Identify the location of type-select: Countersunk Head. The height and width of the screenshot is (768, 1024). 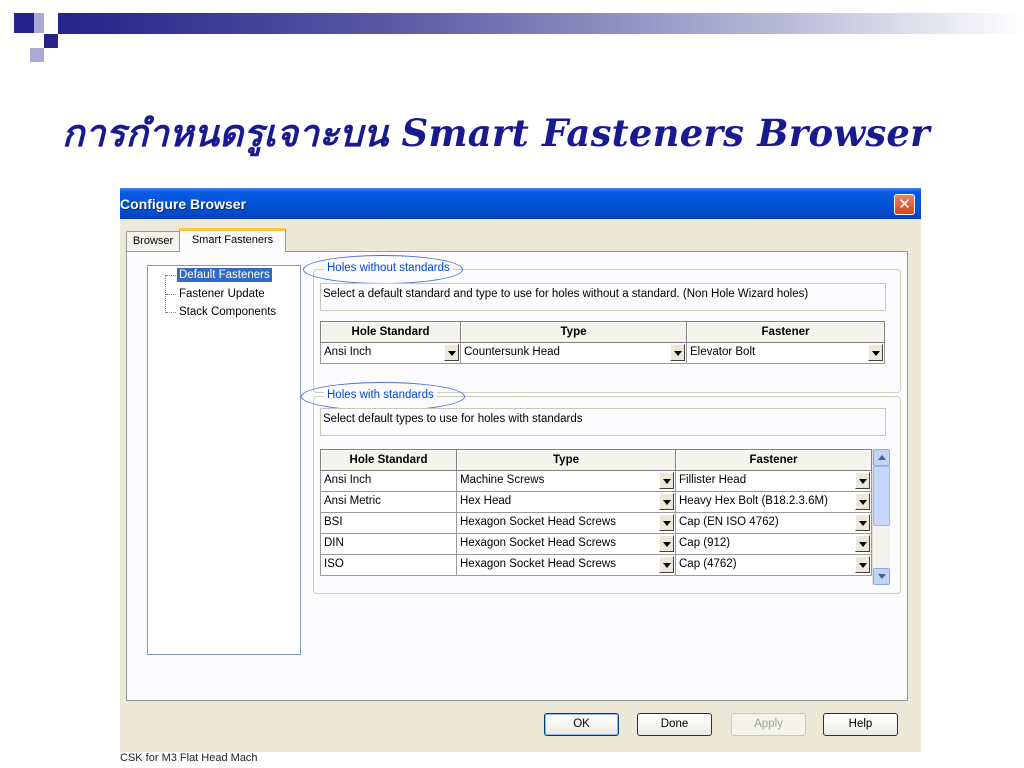
(573, 353).